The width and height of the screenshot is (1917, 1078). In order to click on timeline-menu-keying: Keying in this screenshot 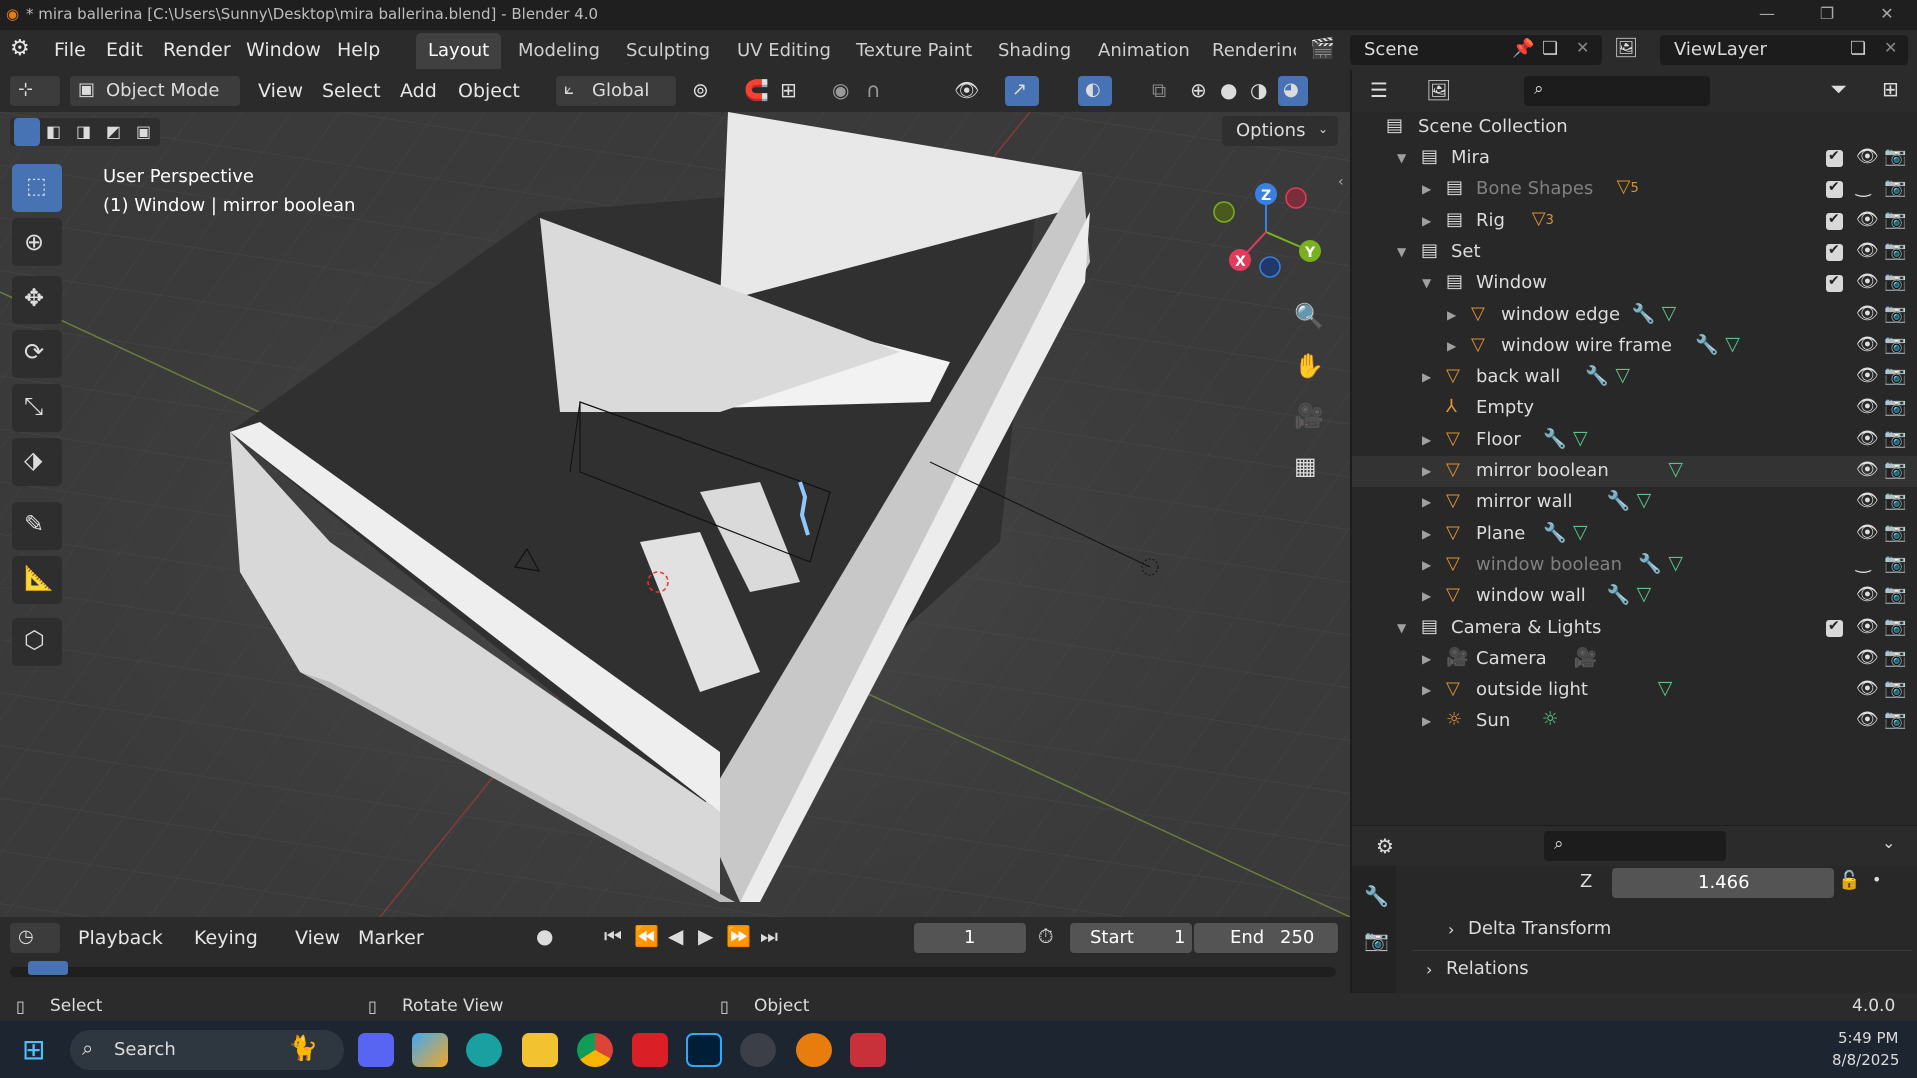, I will do `click(226, 938)`.